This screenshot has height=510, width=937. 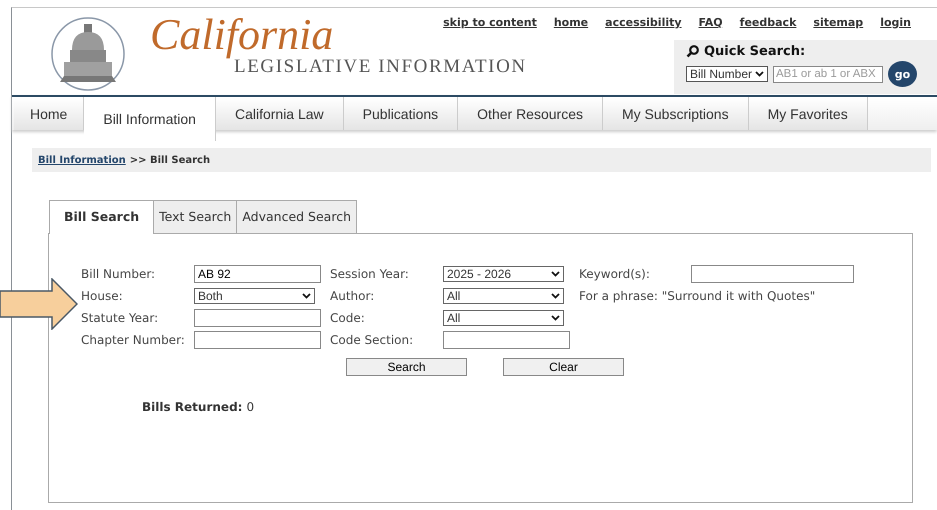 I want to click on field-label: Bill Number:, so click(x=118, y=274).